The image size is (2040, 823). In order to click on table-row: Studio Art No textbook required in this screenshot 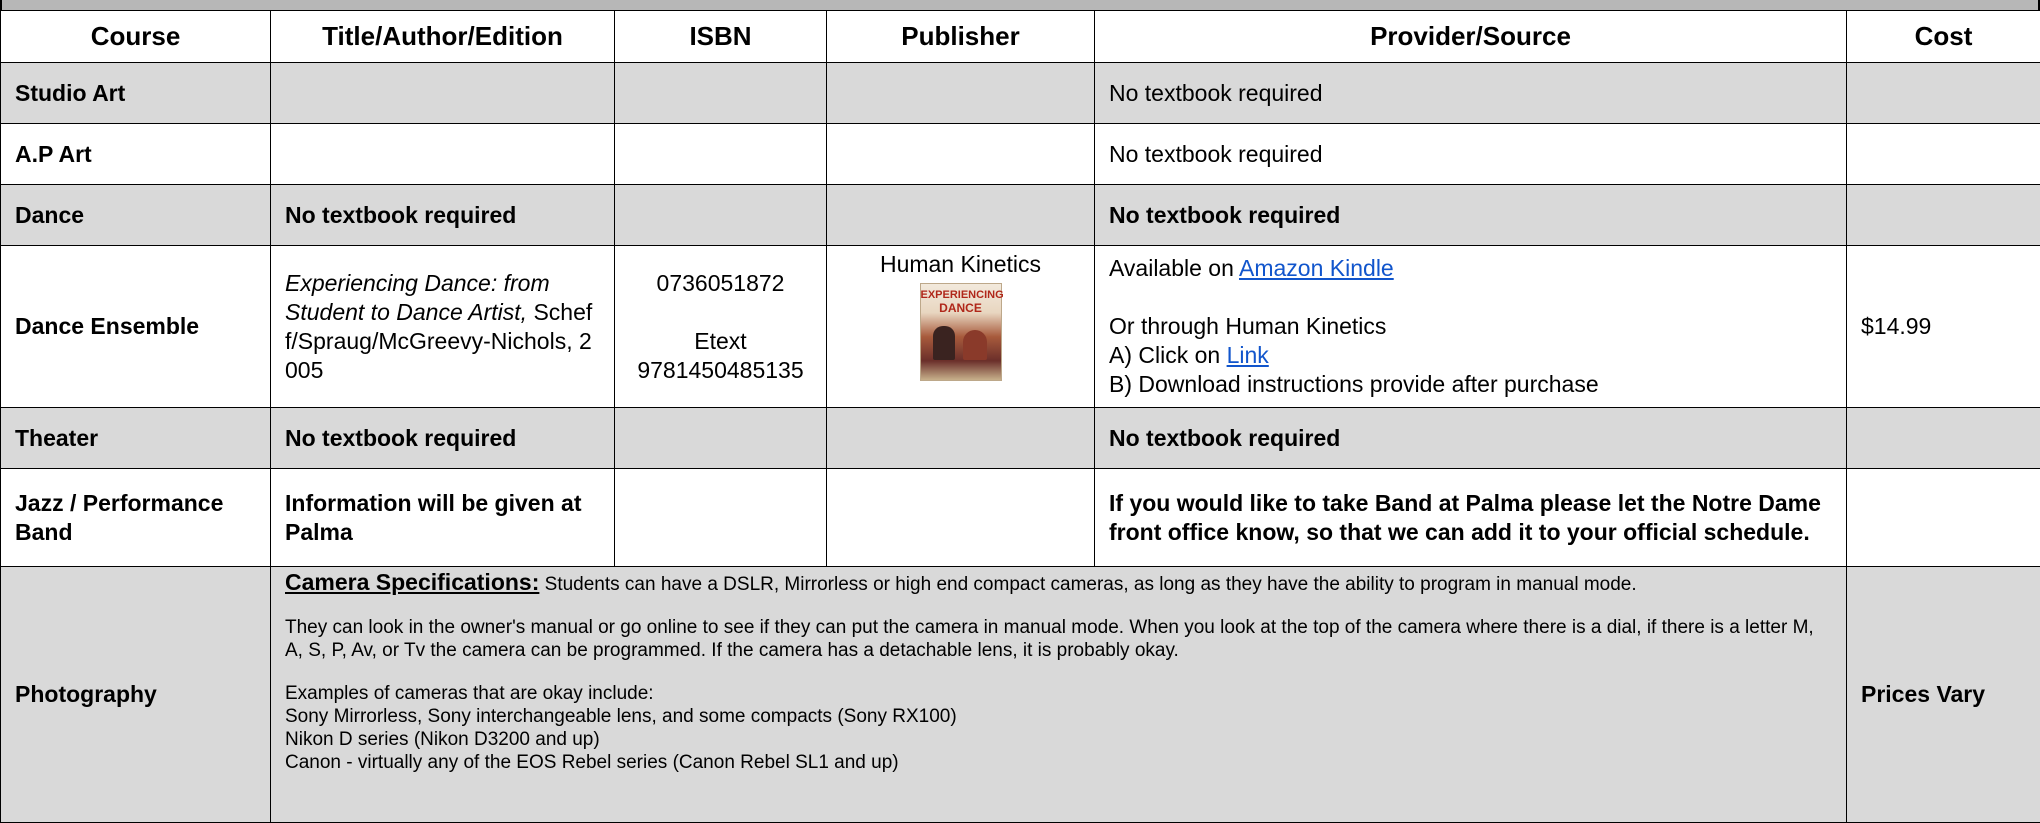, I will do `click(1020, 93)`.